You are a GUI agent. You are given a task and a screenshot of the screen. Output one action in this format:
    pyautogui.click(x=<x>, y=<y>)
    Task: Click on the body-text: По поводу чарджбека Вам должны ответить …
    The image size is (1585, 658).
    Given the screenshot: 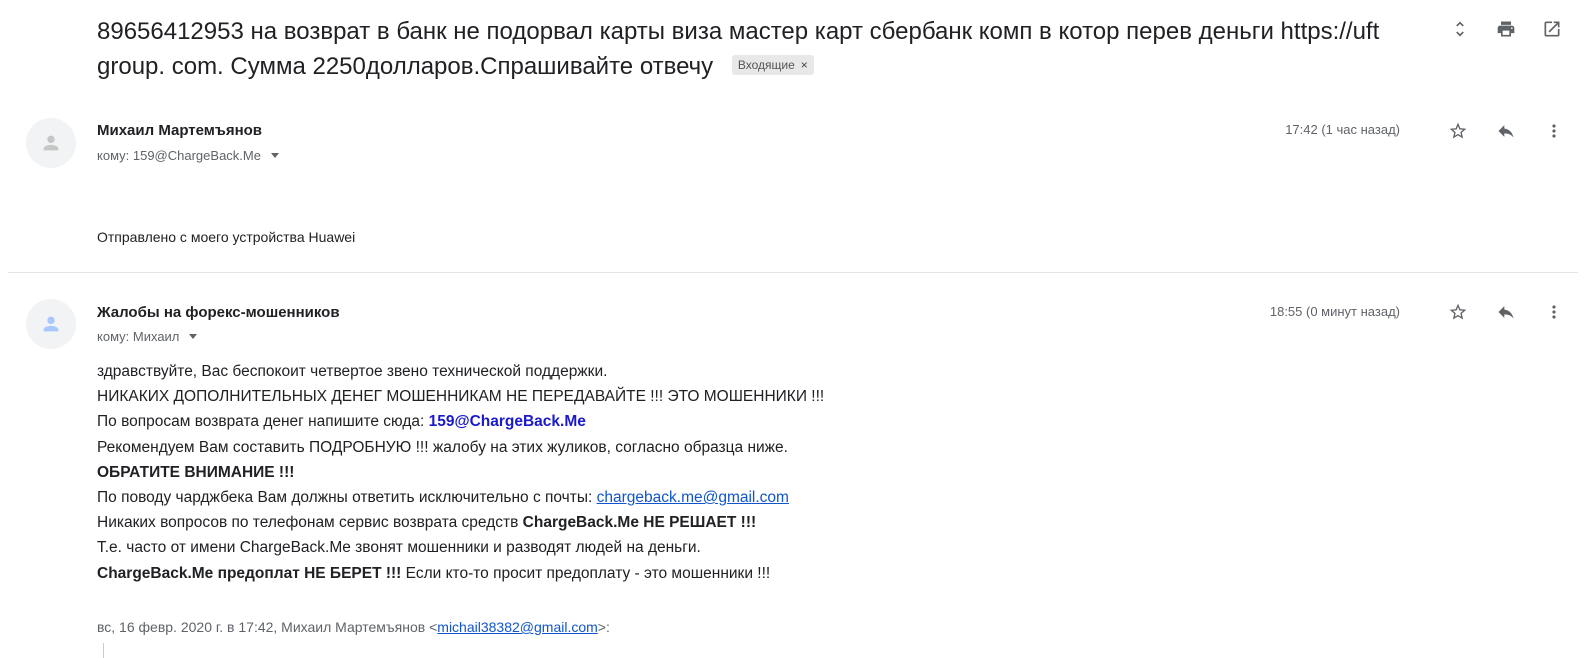 What is the action you would take?
    pyautogui.click(x=347, y=498)
    